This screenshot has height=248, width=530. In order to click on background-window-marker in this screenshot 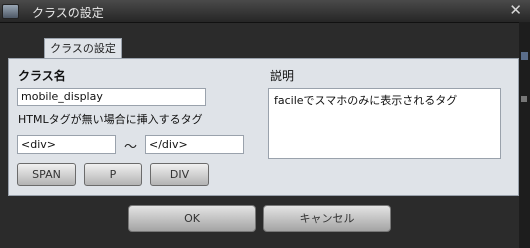, I will do `click(524, 99)`.